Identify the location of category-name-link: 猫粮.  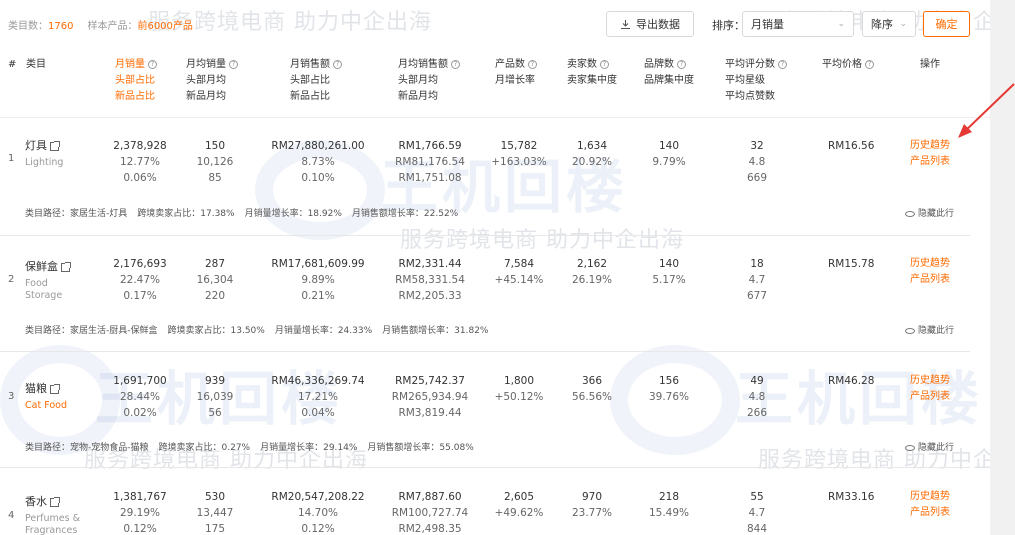
(36, 388).